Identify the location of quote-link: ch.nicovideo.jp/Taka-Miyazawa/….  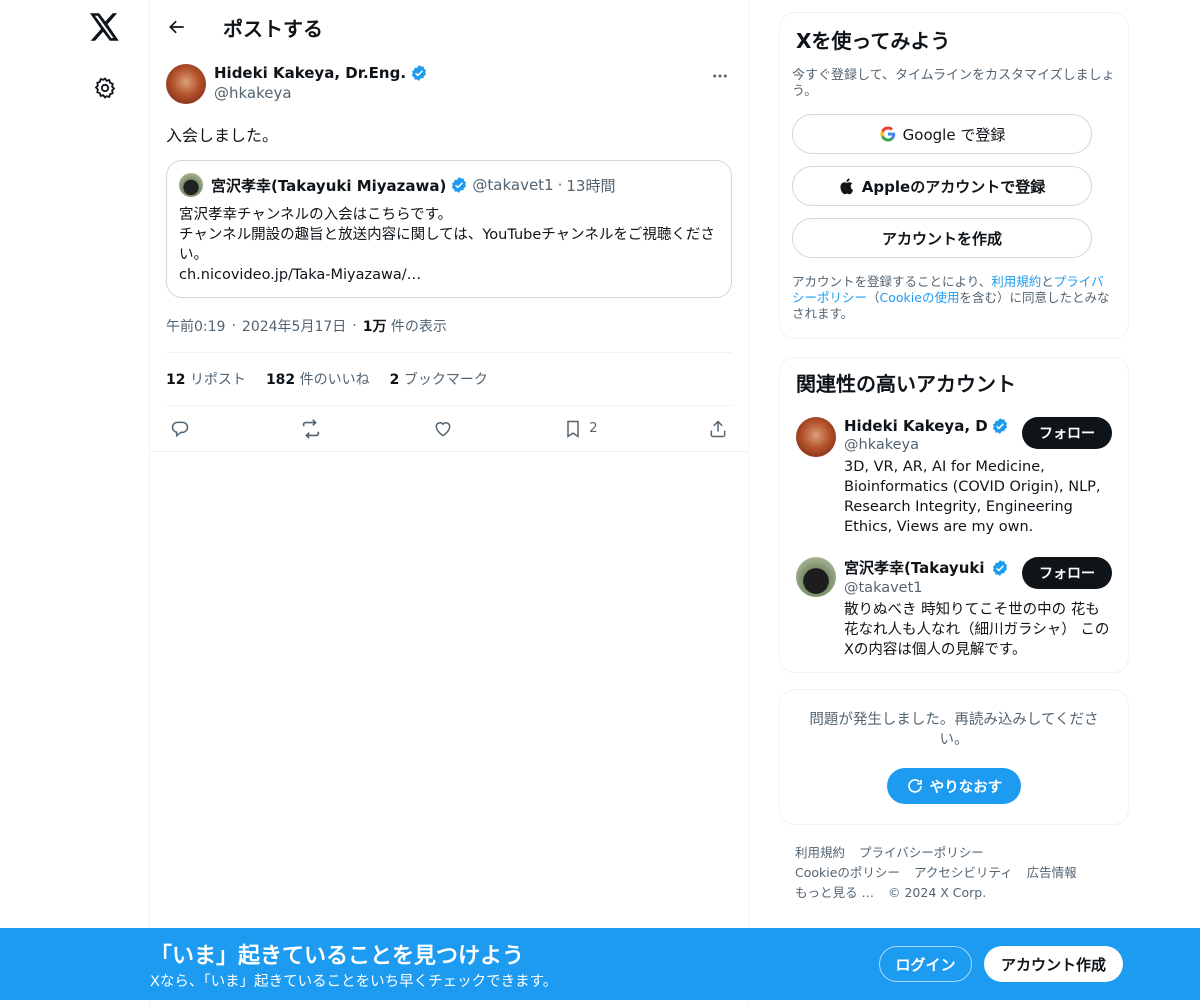
(300, 275).